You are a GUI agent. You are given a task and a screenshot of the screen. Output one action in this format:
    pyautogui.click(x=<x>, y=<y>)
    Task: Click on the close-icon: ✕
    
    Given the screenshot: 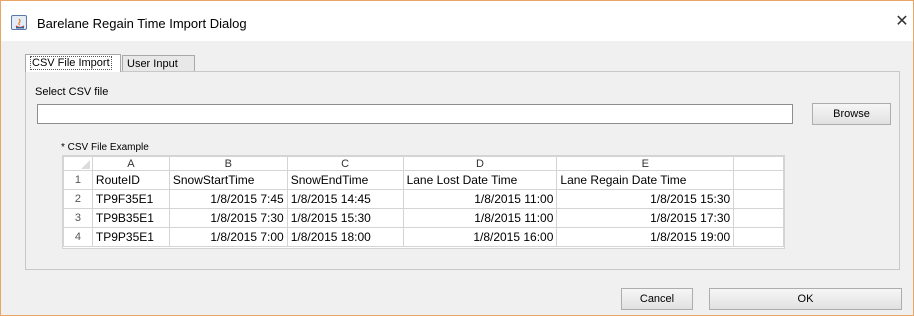 What is the action you would take?
    pyautogui.click(x=902, y=21)
    